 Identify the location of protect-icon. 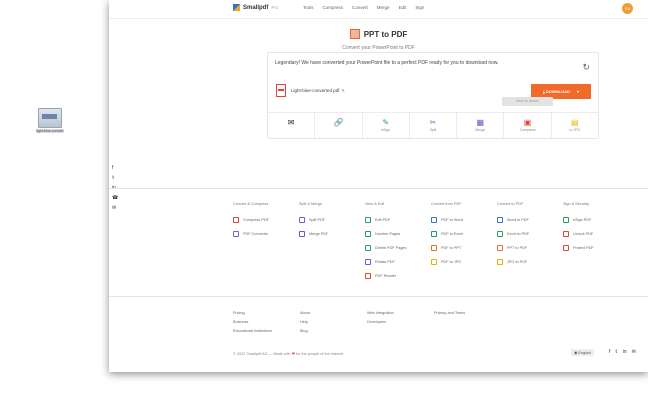
(566, 248).